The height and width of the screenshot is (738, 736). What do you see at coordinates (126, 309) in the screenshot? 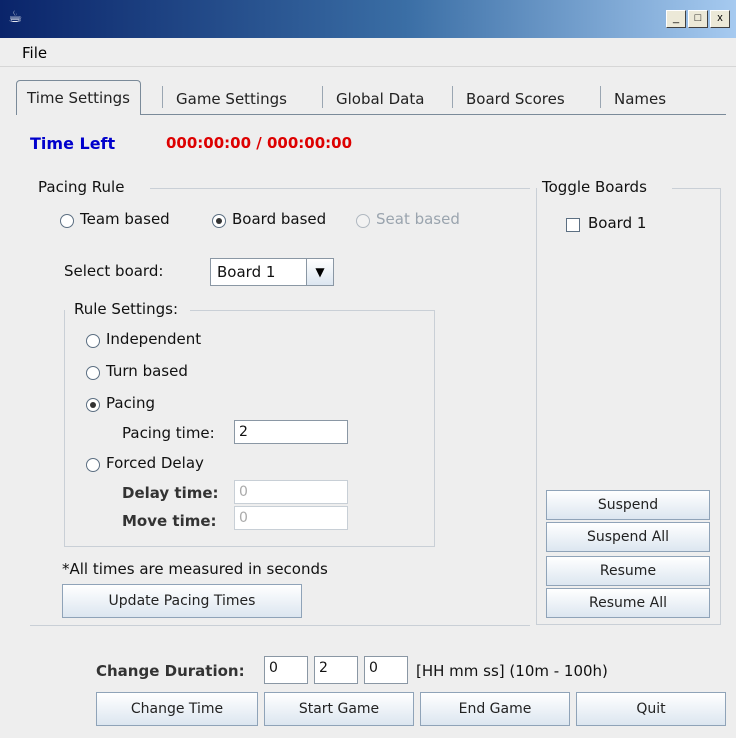
I see `rule-settings-title: Rule Settings:` at bounding box center [126, 309].